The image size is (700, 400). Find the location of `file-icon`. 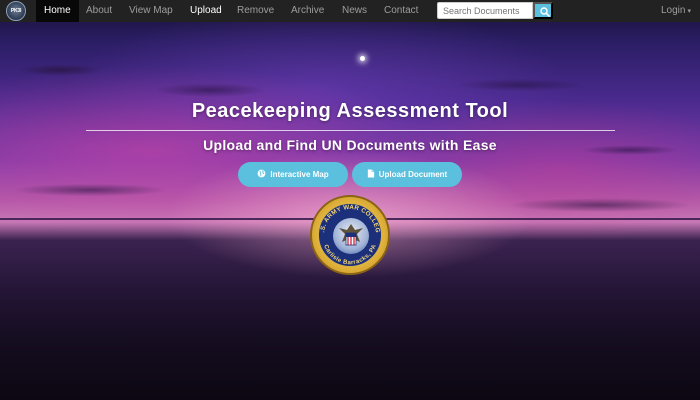

file-icon is located at coordinates (370, 173).